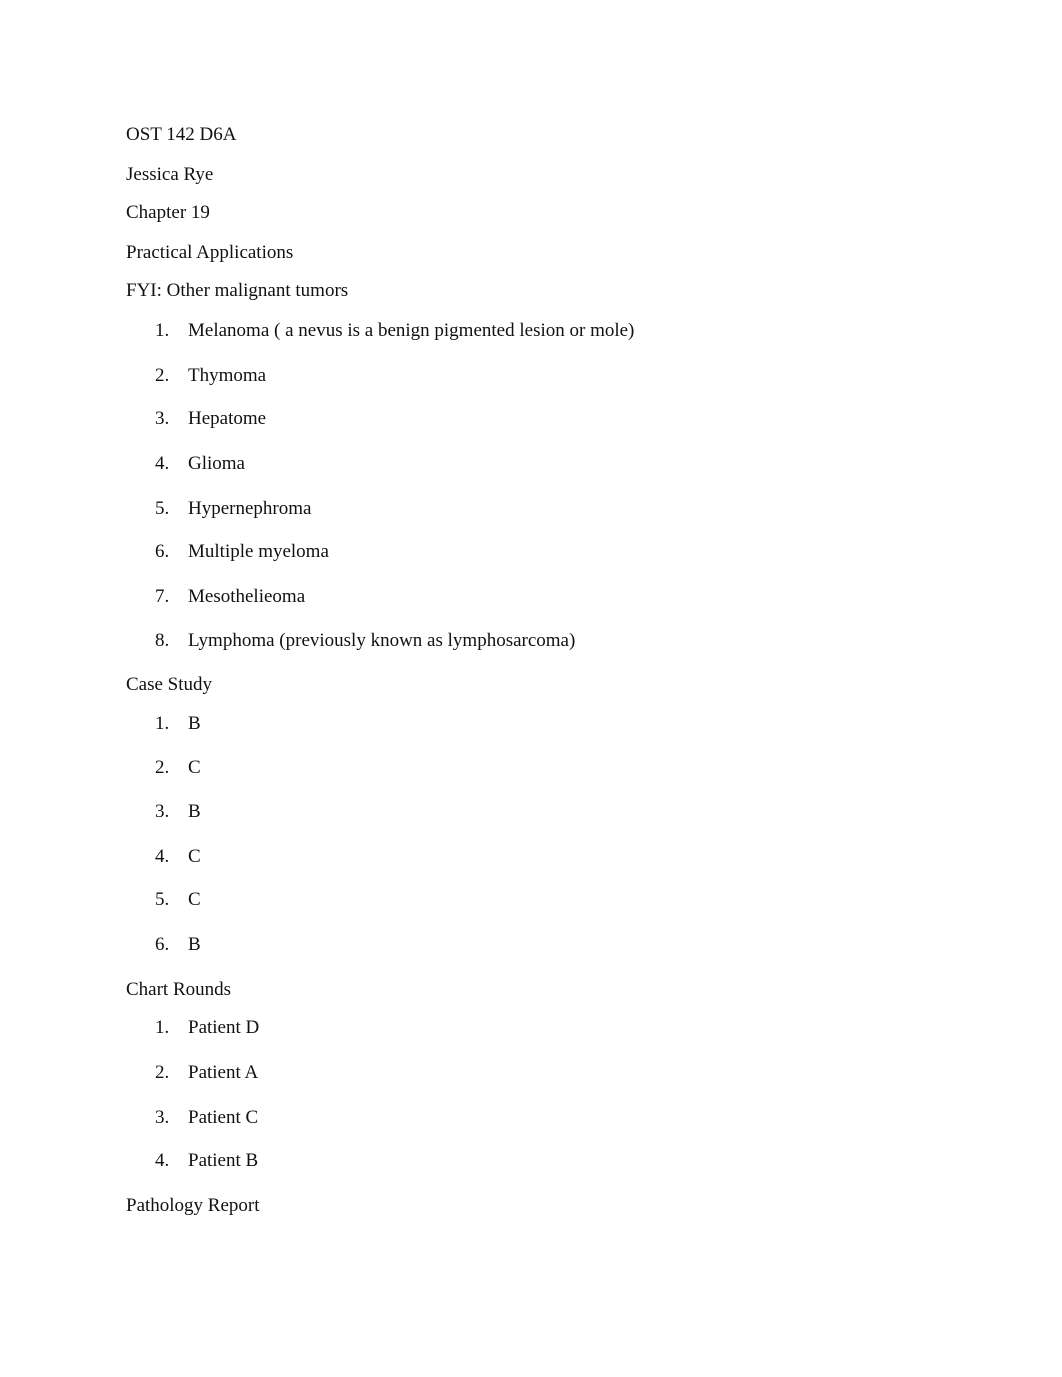  Describe the element at coordinates (162, 640) in the screenshot. I see `list-number: 8.` at that location.